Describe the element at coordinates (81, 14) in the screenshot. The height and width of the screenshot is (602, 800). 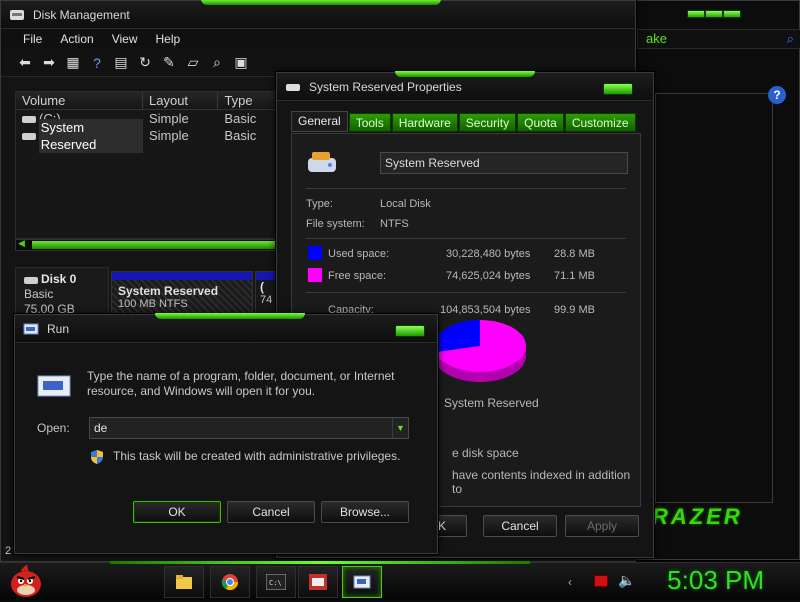
I see `window-title: Disk Management` at that location.